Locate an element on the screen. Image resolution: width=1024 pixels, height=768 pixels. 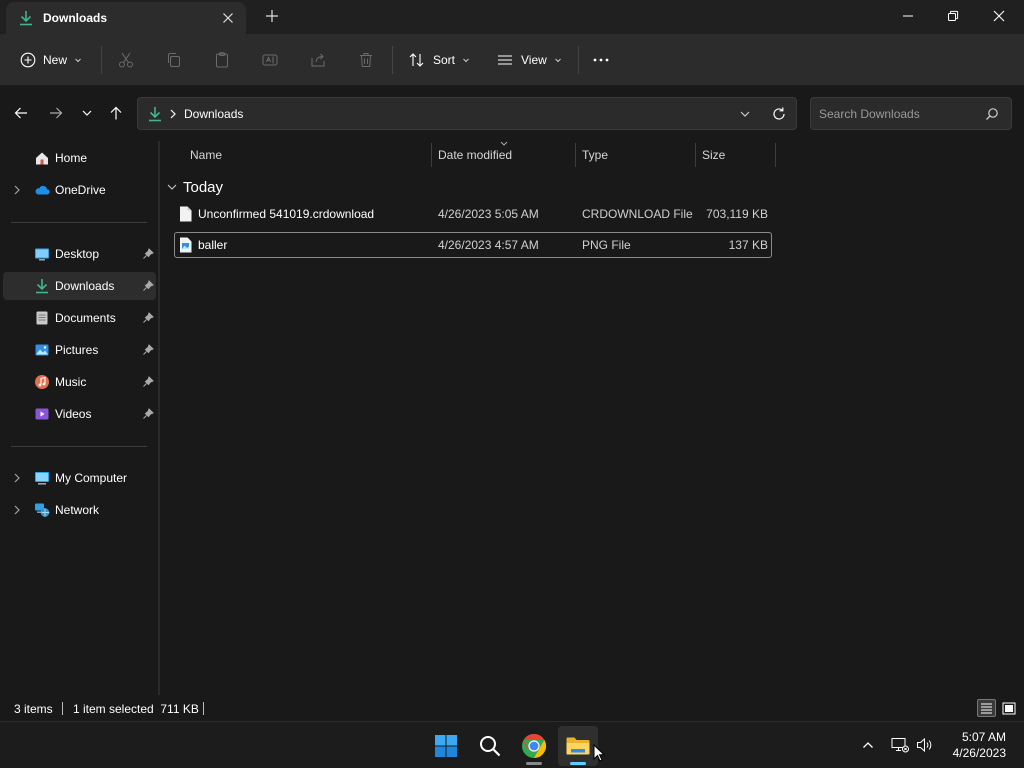
volume-button is located at coordinates (925, 745).